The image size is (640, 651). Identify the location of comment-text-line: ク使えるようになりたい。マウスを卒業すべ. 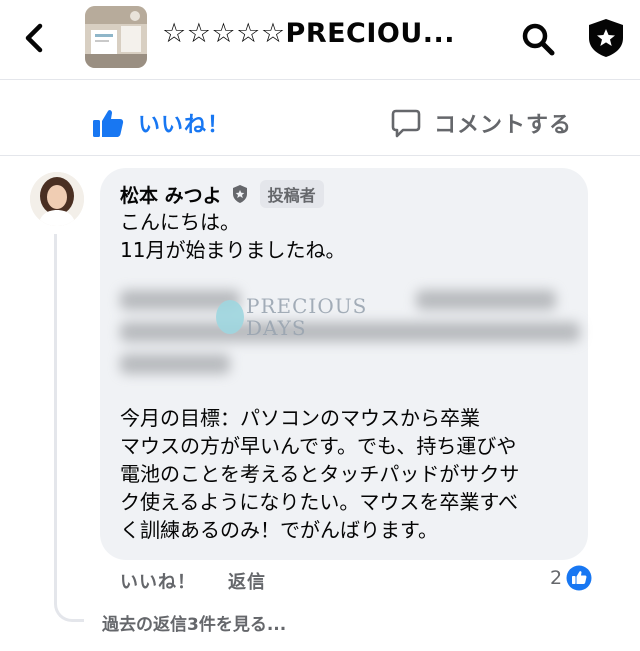
(319, 502).